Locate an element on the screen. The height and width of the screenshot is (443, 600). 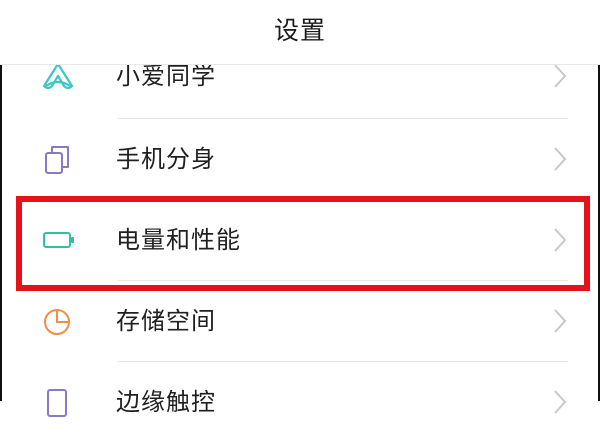
edge-touch-icon is located at coordinates (58, 402).